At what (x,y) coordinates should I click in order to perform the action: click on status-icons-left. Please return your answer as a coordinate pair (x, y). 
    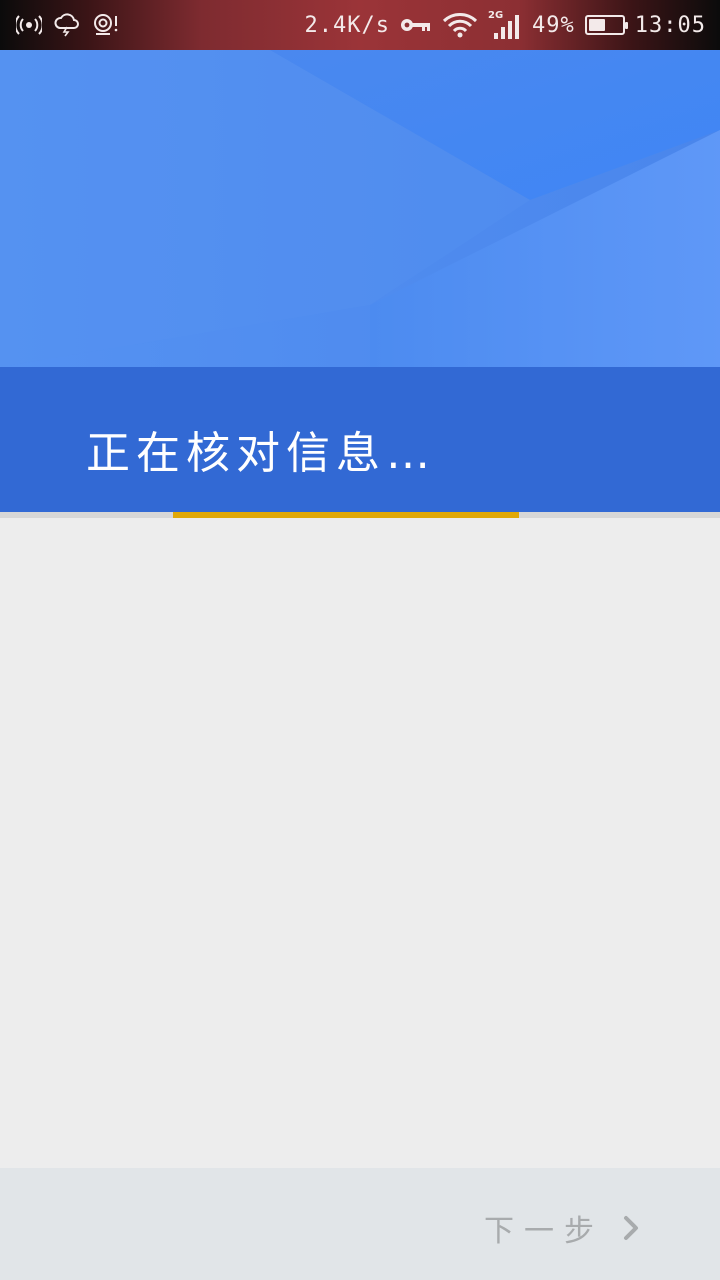
    Looking at the image, I should click on (68, 25).